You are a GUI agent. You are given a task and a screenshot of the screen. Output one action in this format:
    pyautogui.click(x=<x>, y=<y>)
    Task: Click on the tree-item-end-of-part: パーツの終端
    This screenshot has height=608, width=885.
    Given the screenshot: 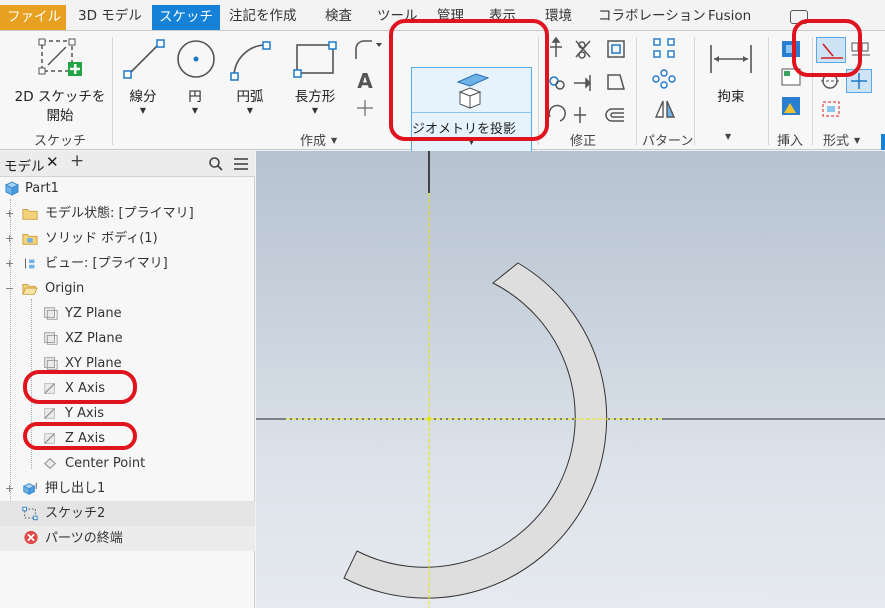 What is the action you would take?
    pyautogui.click(x=127, y=538)
    